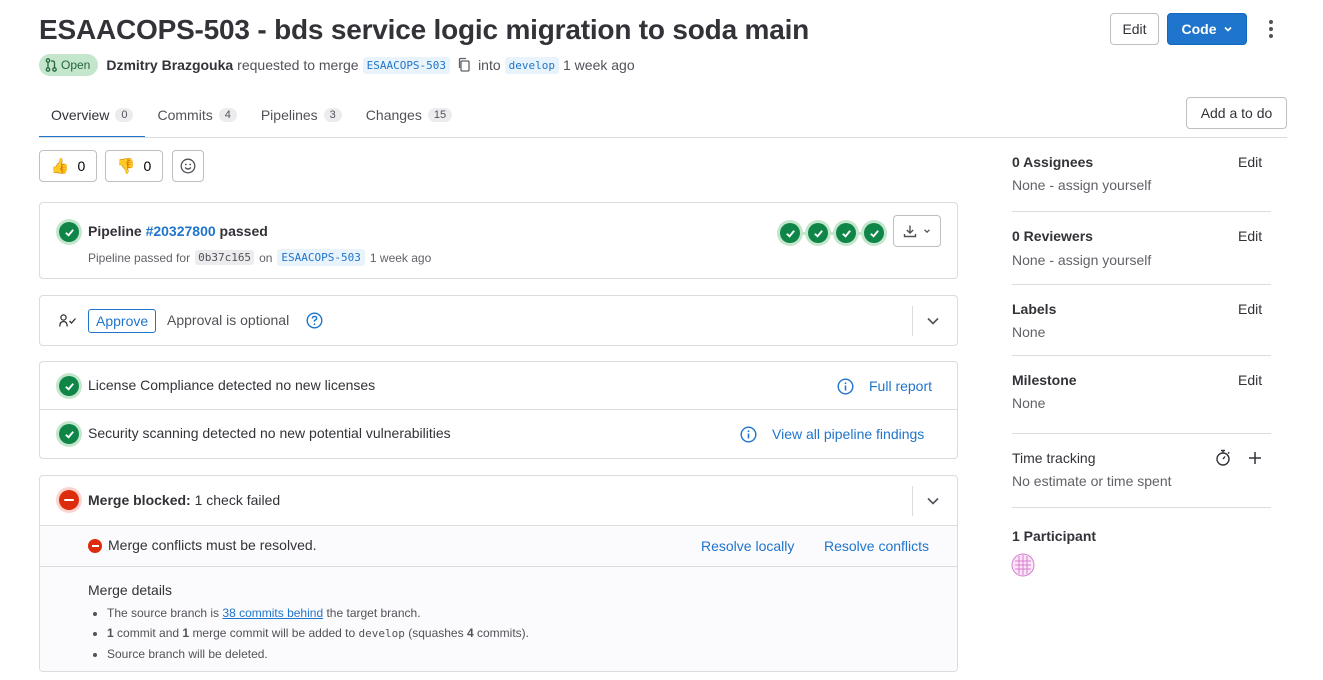  What do you see at coordinates (848, 434) in the screenshot?
I see `pipeline-findings-link: View all pipeline findings` at bounding box center [848, 434].